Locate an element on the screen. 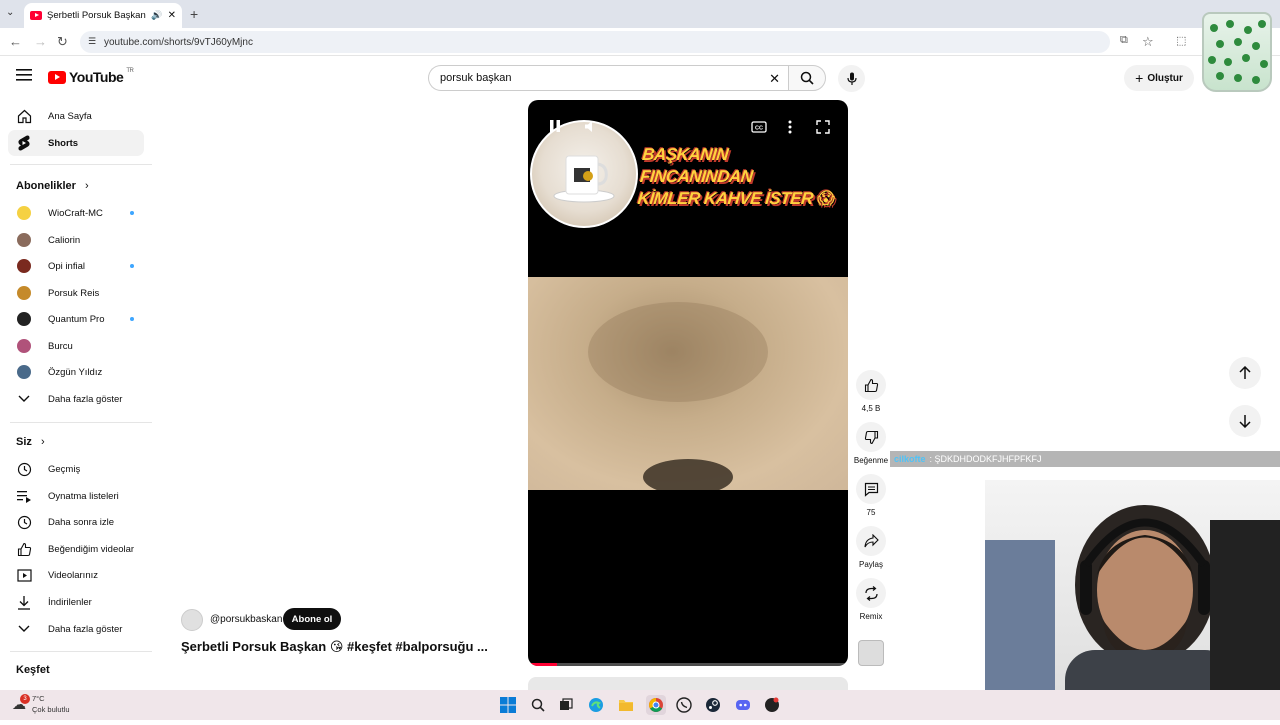 Image resolution: width=1280 pixels, height=725 pixels. speaker-icon: 🔊 is located at coordinates (156, 15).